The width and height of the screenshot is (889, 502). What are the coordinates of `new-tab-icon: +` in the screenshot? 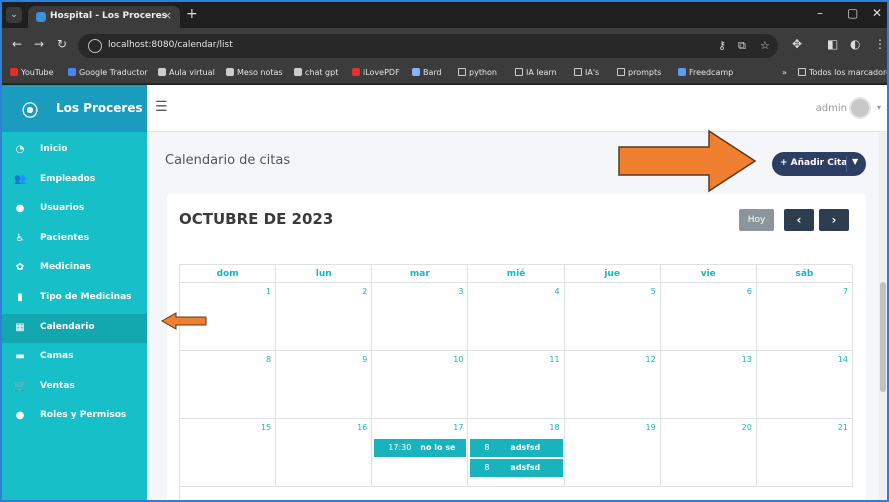 It's located at (192, 14).